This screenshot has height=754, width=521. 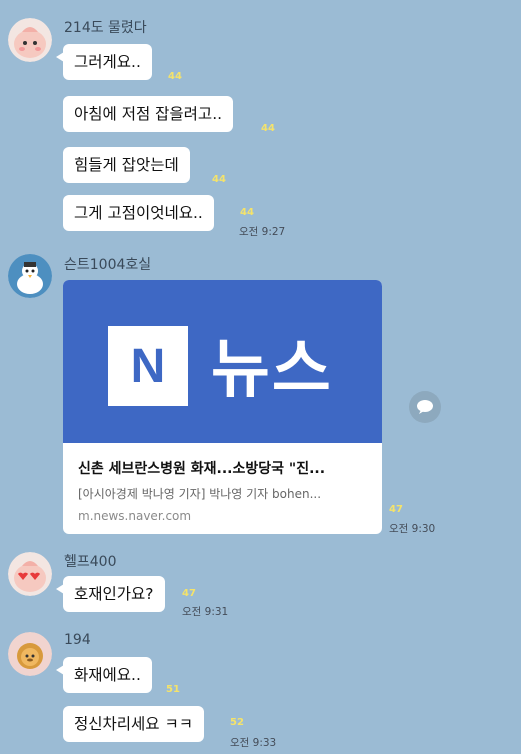 I want to click on speech-bubble-icon, so click(x=425, y=407).